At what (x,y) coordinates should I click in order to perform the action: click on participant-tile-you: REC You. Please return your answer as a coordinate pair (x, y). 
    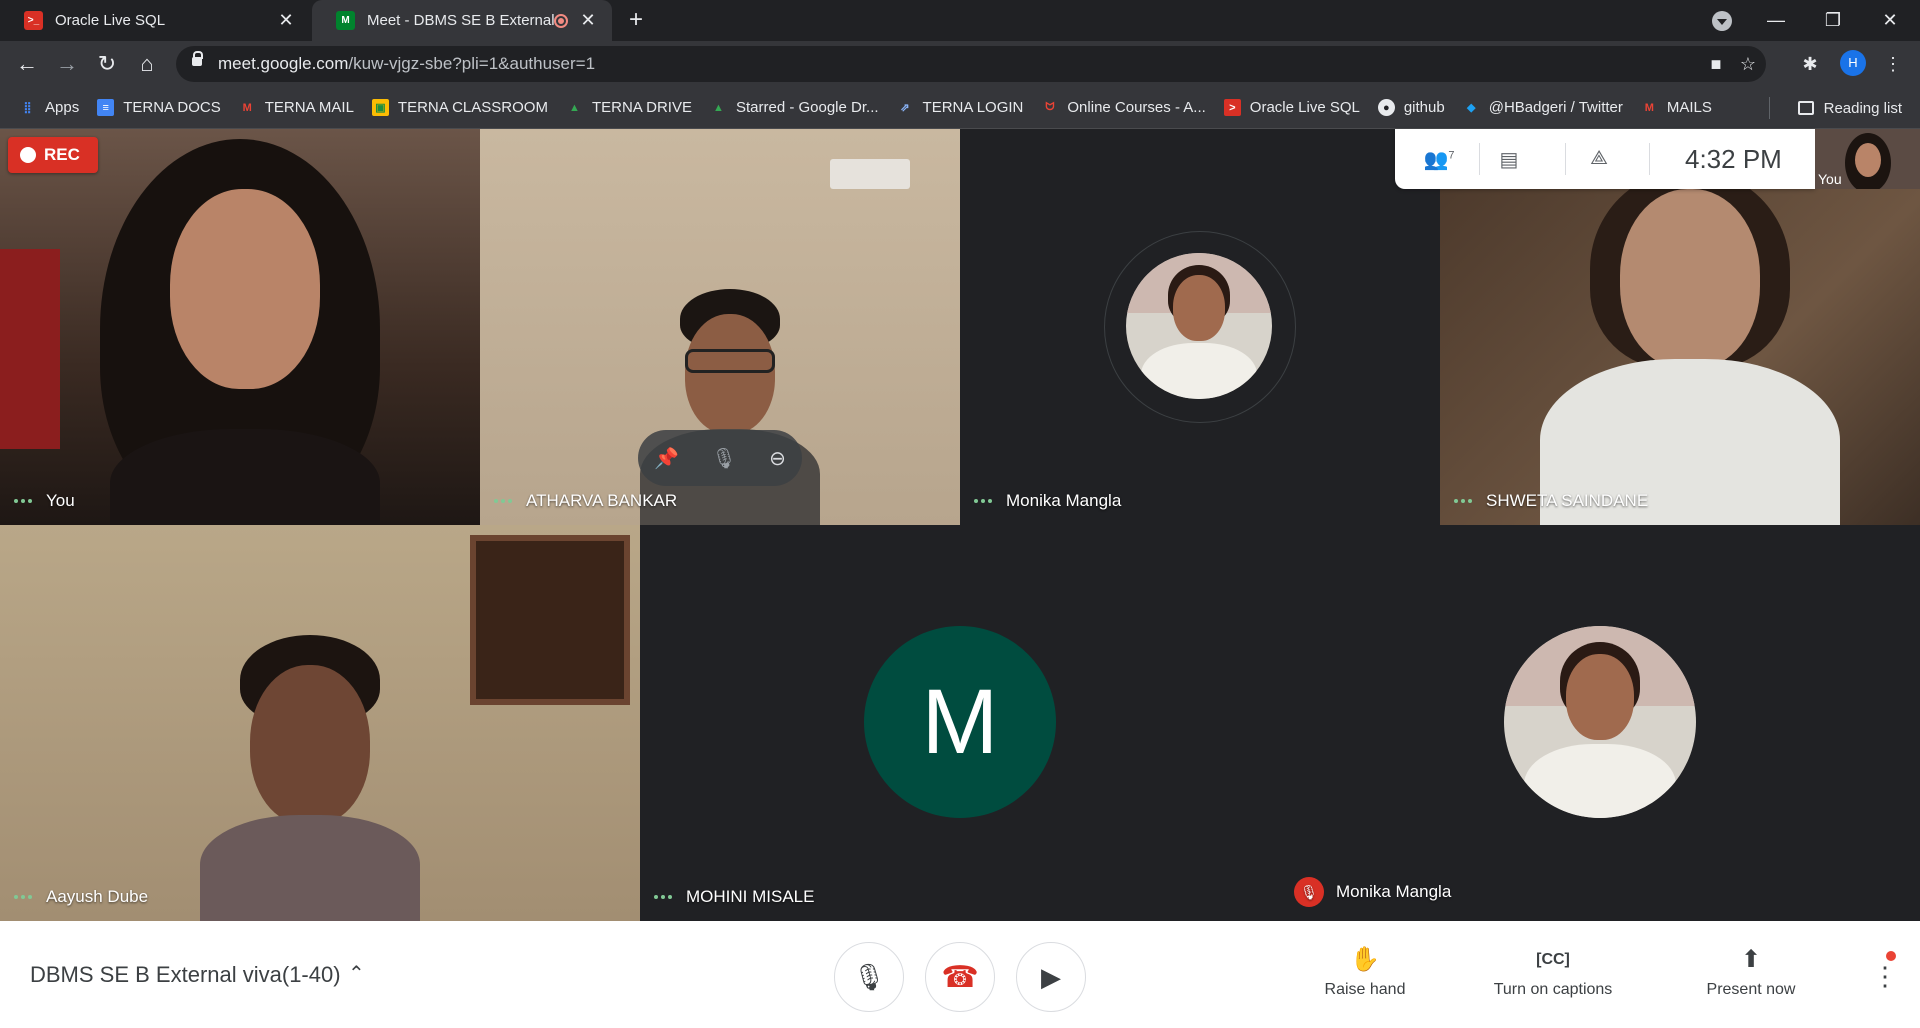
    Looking at the image, I should click on (240, 327).